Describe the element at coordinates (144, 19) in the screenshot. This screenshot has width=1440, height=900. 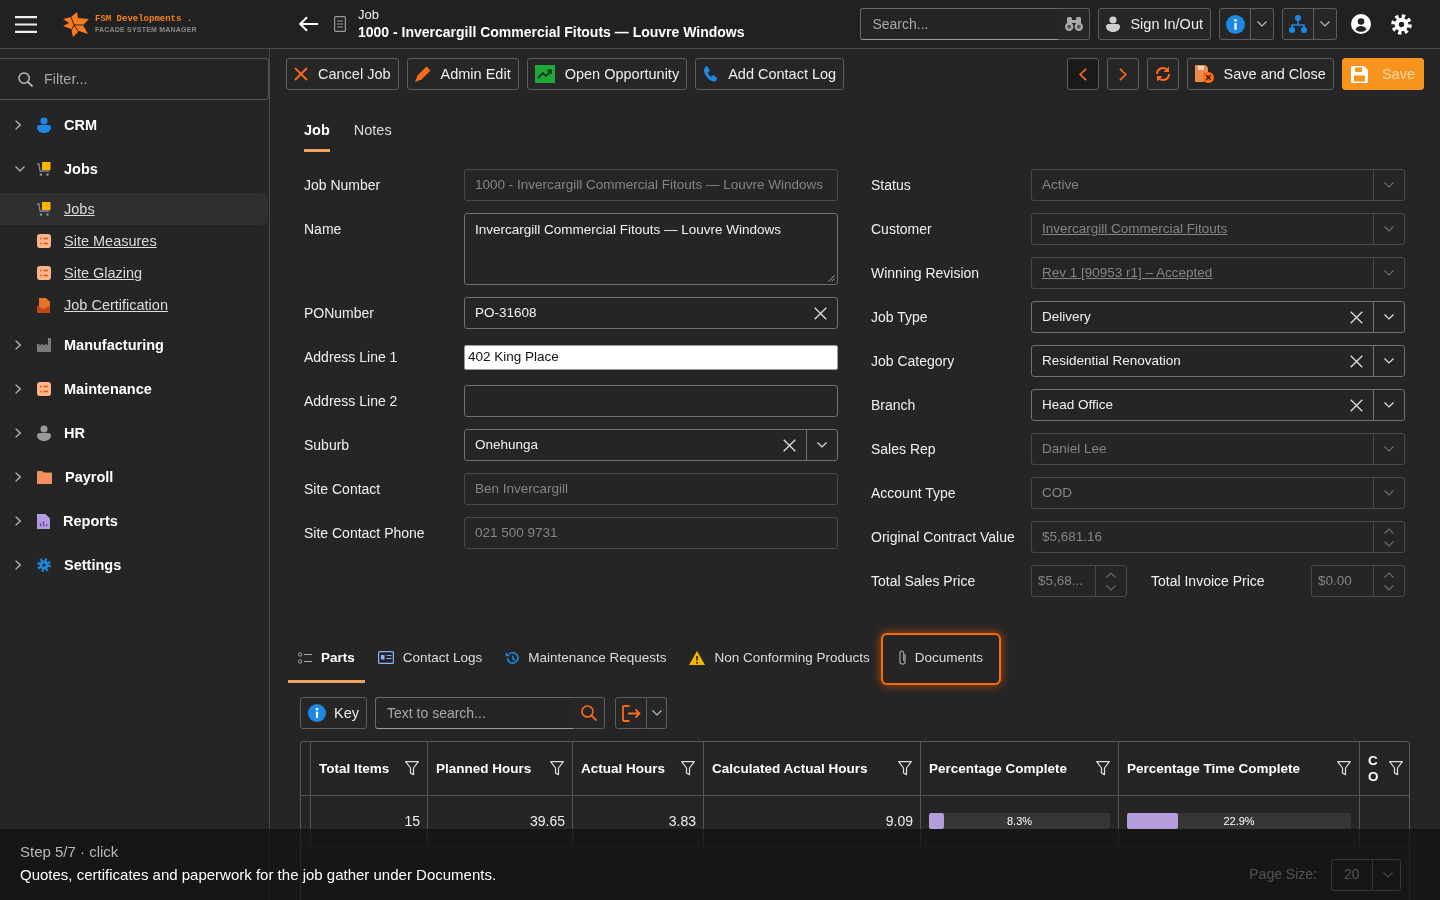
I see `brand-name: FSM Developments .` at that location.